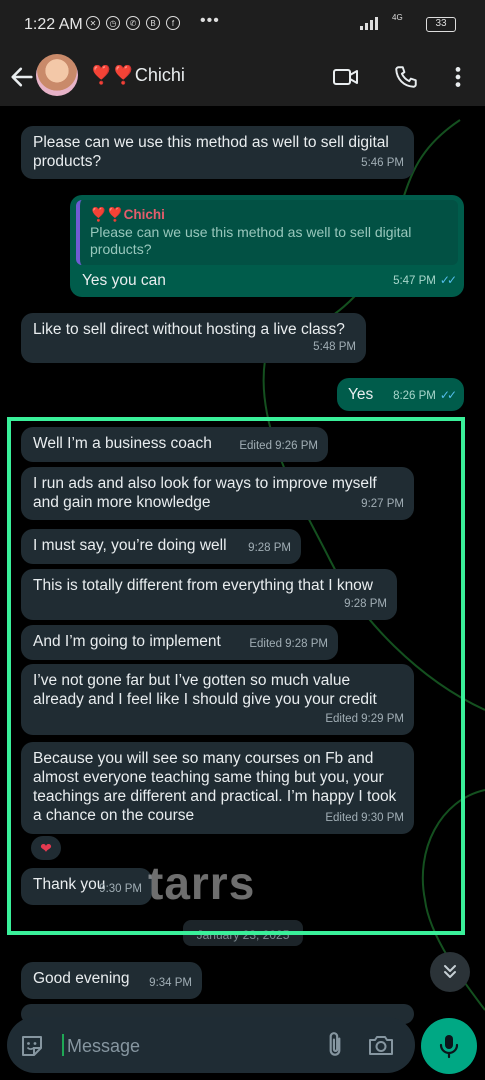 The width and height of the screenshot is (485, 1080). What do you see at coordinates (22, 77) in the screenshot?
I see `back-arrow-icon` at bounding box center [22, 77].